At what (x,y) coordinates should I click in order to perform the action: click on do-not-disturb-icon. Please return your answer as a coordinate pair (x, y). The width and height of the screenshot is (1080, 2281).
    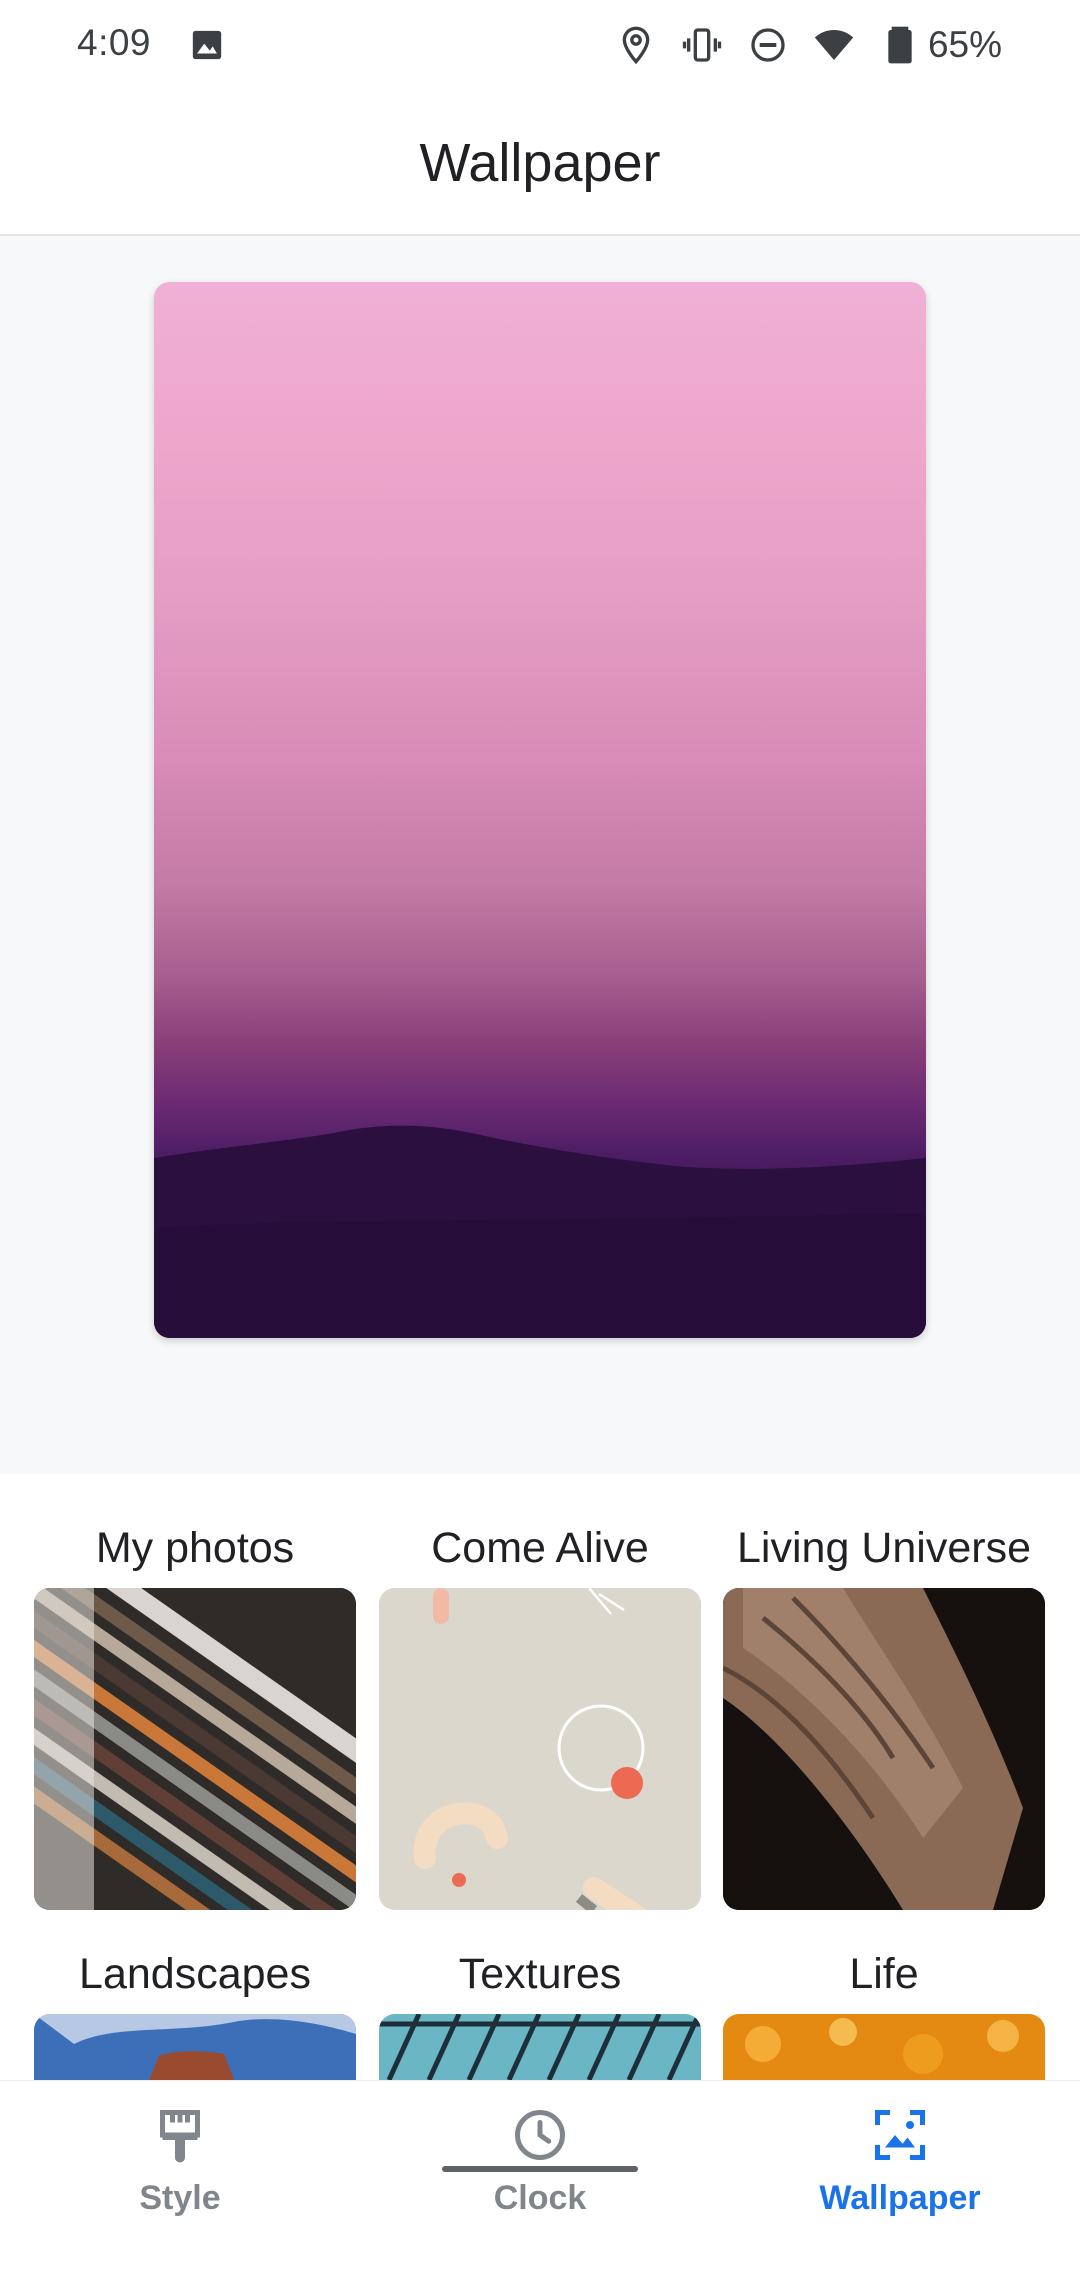
    Looking at the image, I should click on (768, 45).